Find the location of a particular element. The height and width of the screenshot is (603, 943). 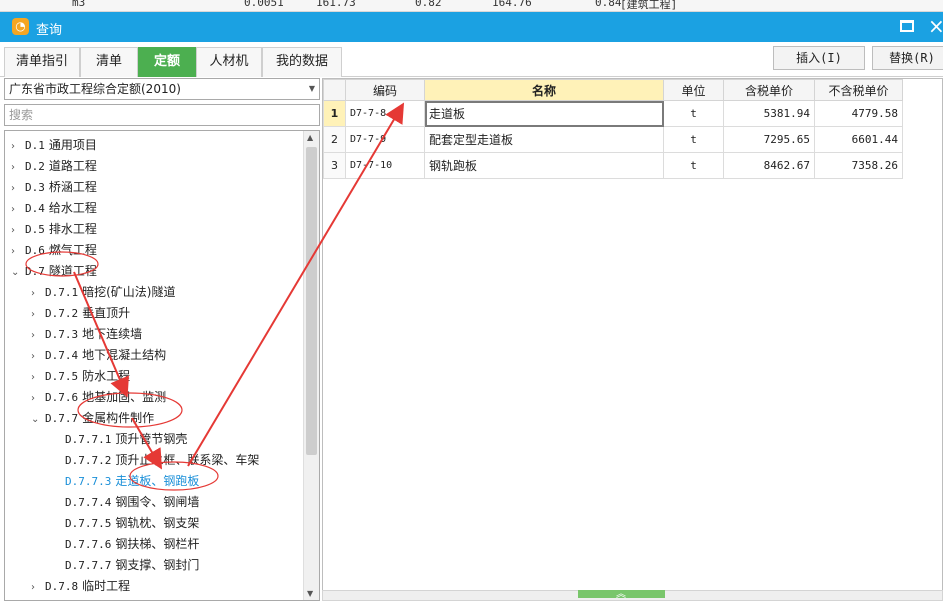

tree-item: D.7.7.5 钢轨枕、钢支架 is located at coordinates (125, 523).